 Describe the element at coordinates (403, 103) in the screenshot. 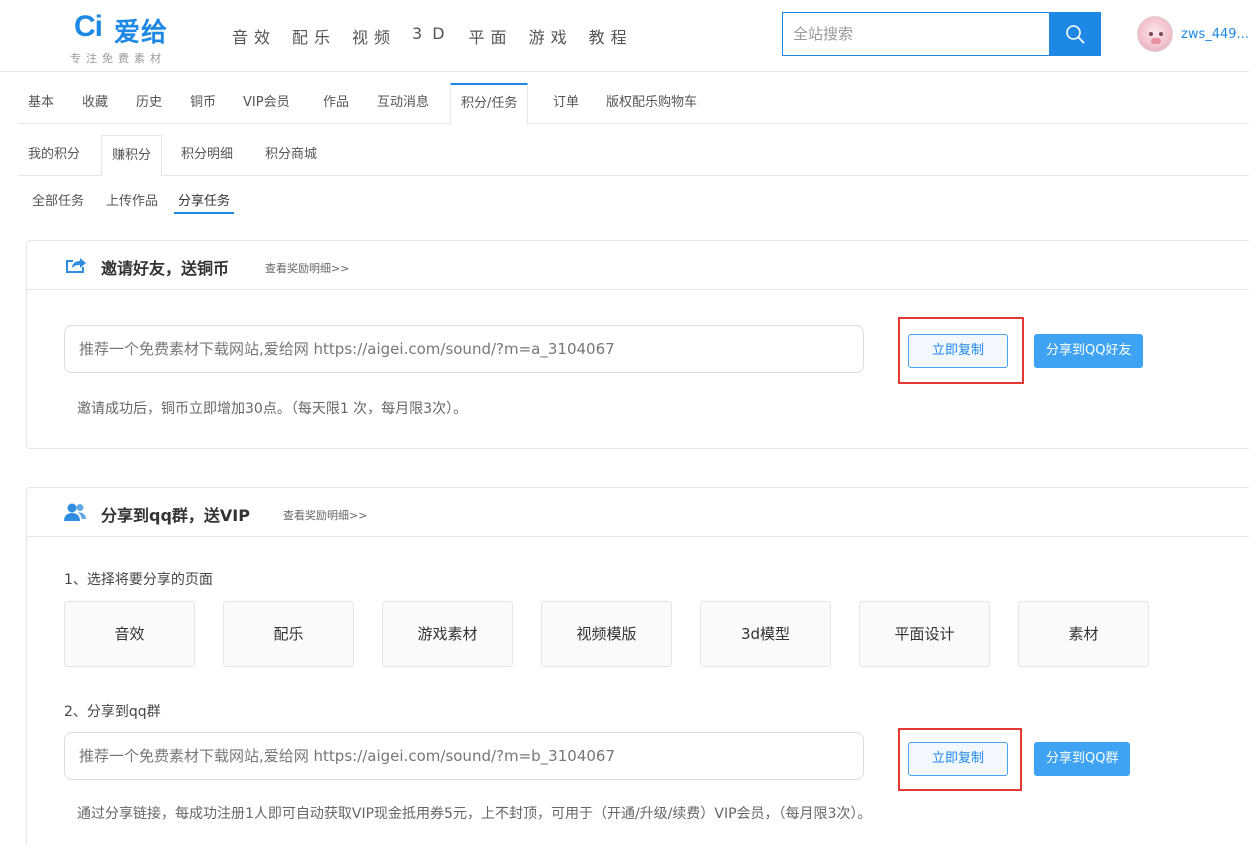

I see `tab-messages: 互动消息` at that location.